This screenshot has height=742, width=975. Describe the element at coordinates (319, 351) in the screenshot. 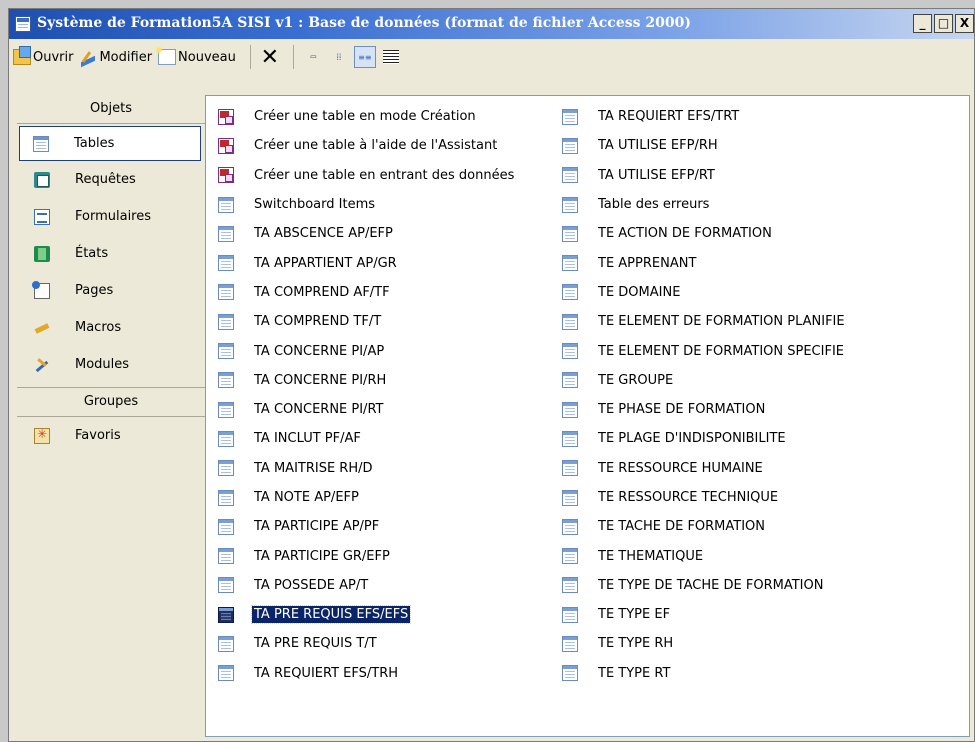

I see `list-item-label: TA CONCERNE PI/AP` at that location.